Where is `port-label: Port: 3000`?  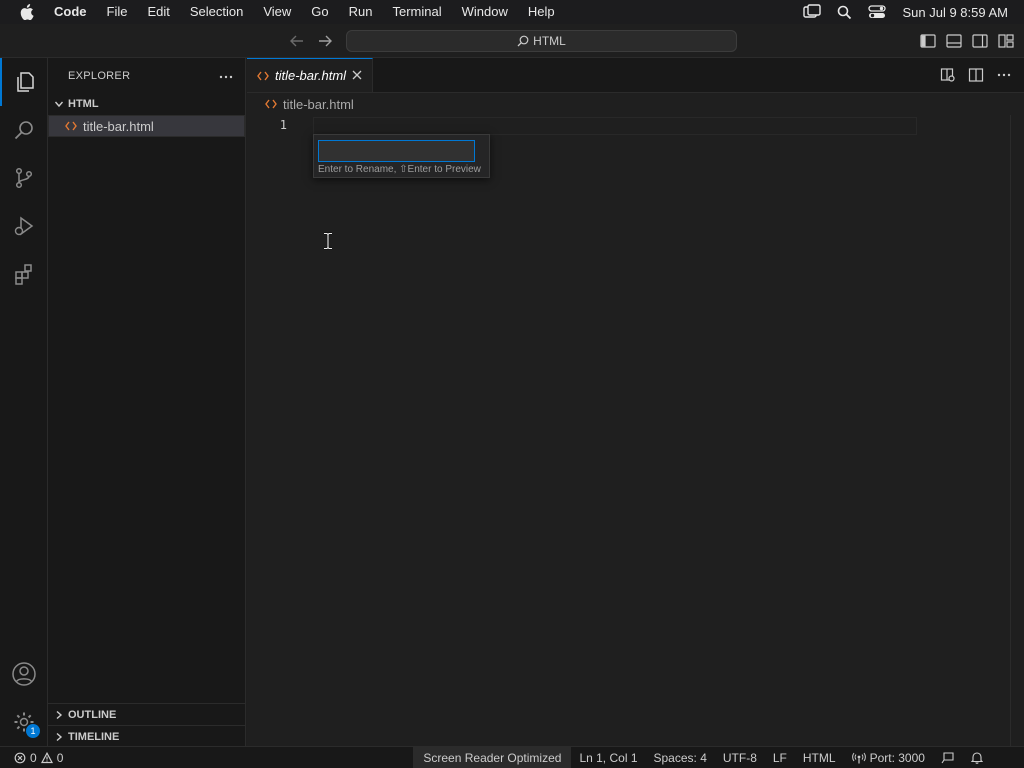
port-label: Port: 3000 is located at coordinates (897, 757).